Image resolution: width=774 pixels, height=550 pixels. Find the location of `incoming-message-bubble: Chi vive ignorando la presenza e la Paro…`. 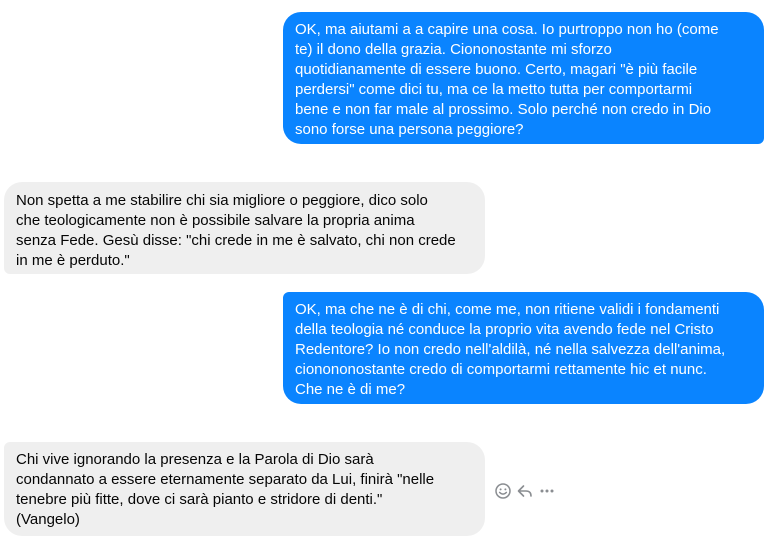

incoming-message-bubble: Chi vive ignorando la presenza e la Paro… is located at coordinates (244, 489).